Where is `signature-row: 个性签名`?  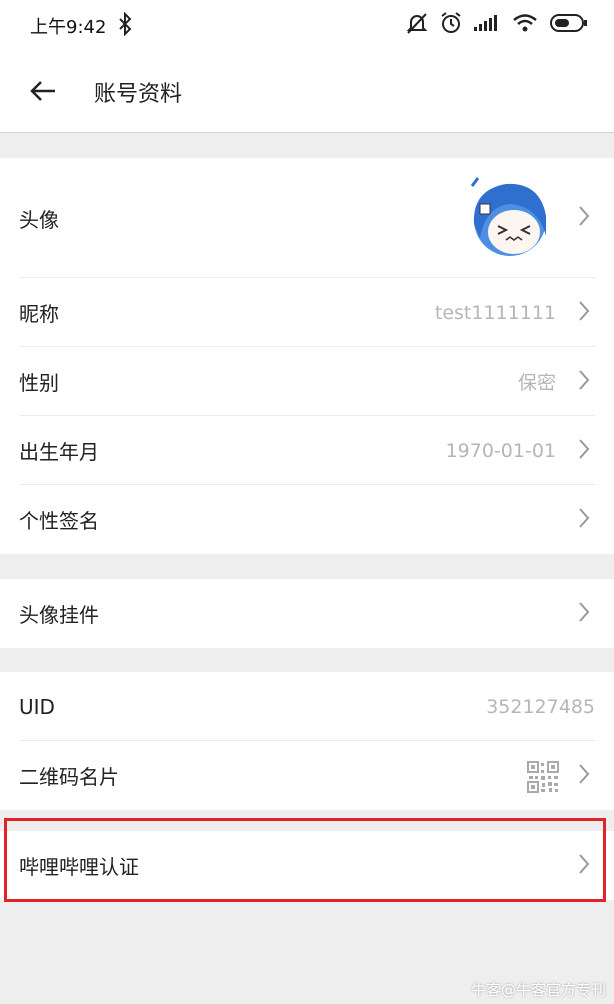
signature-row: 个性签名 is located at coordinates (307, 519).